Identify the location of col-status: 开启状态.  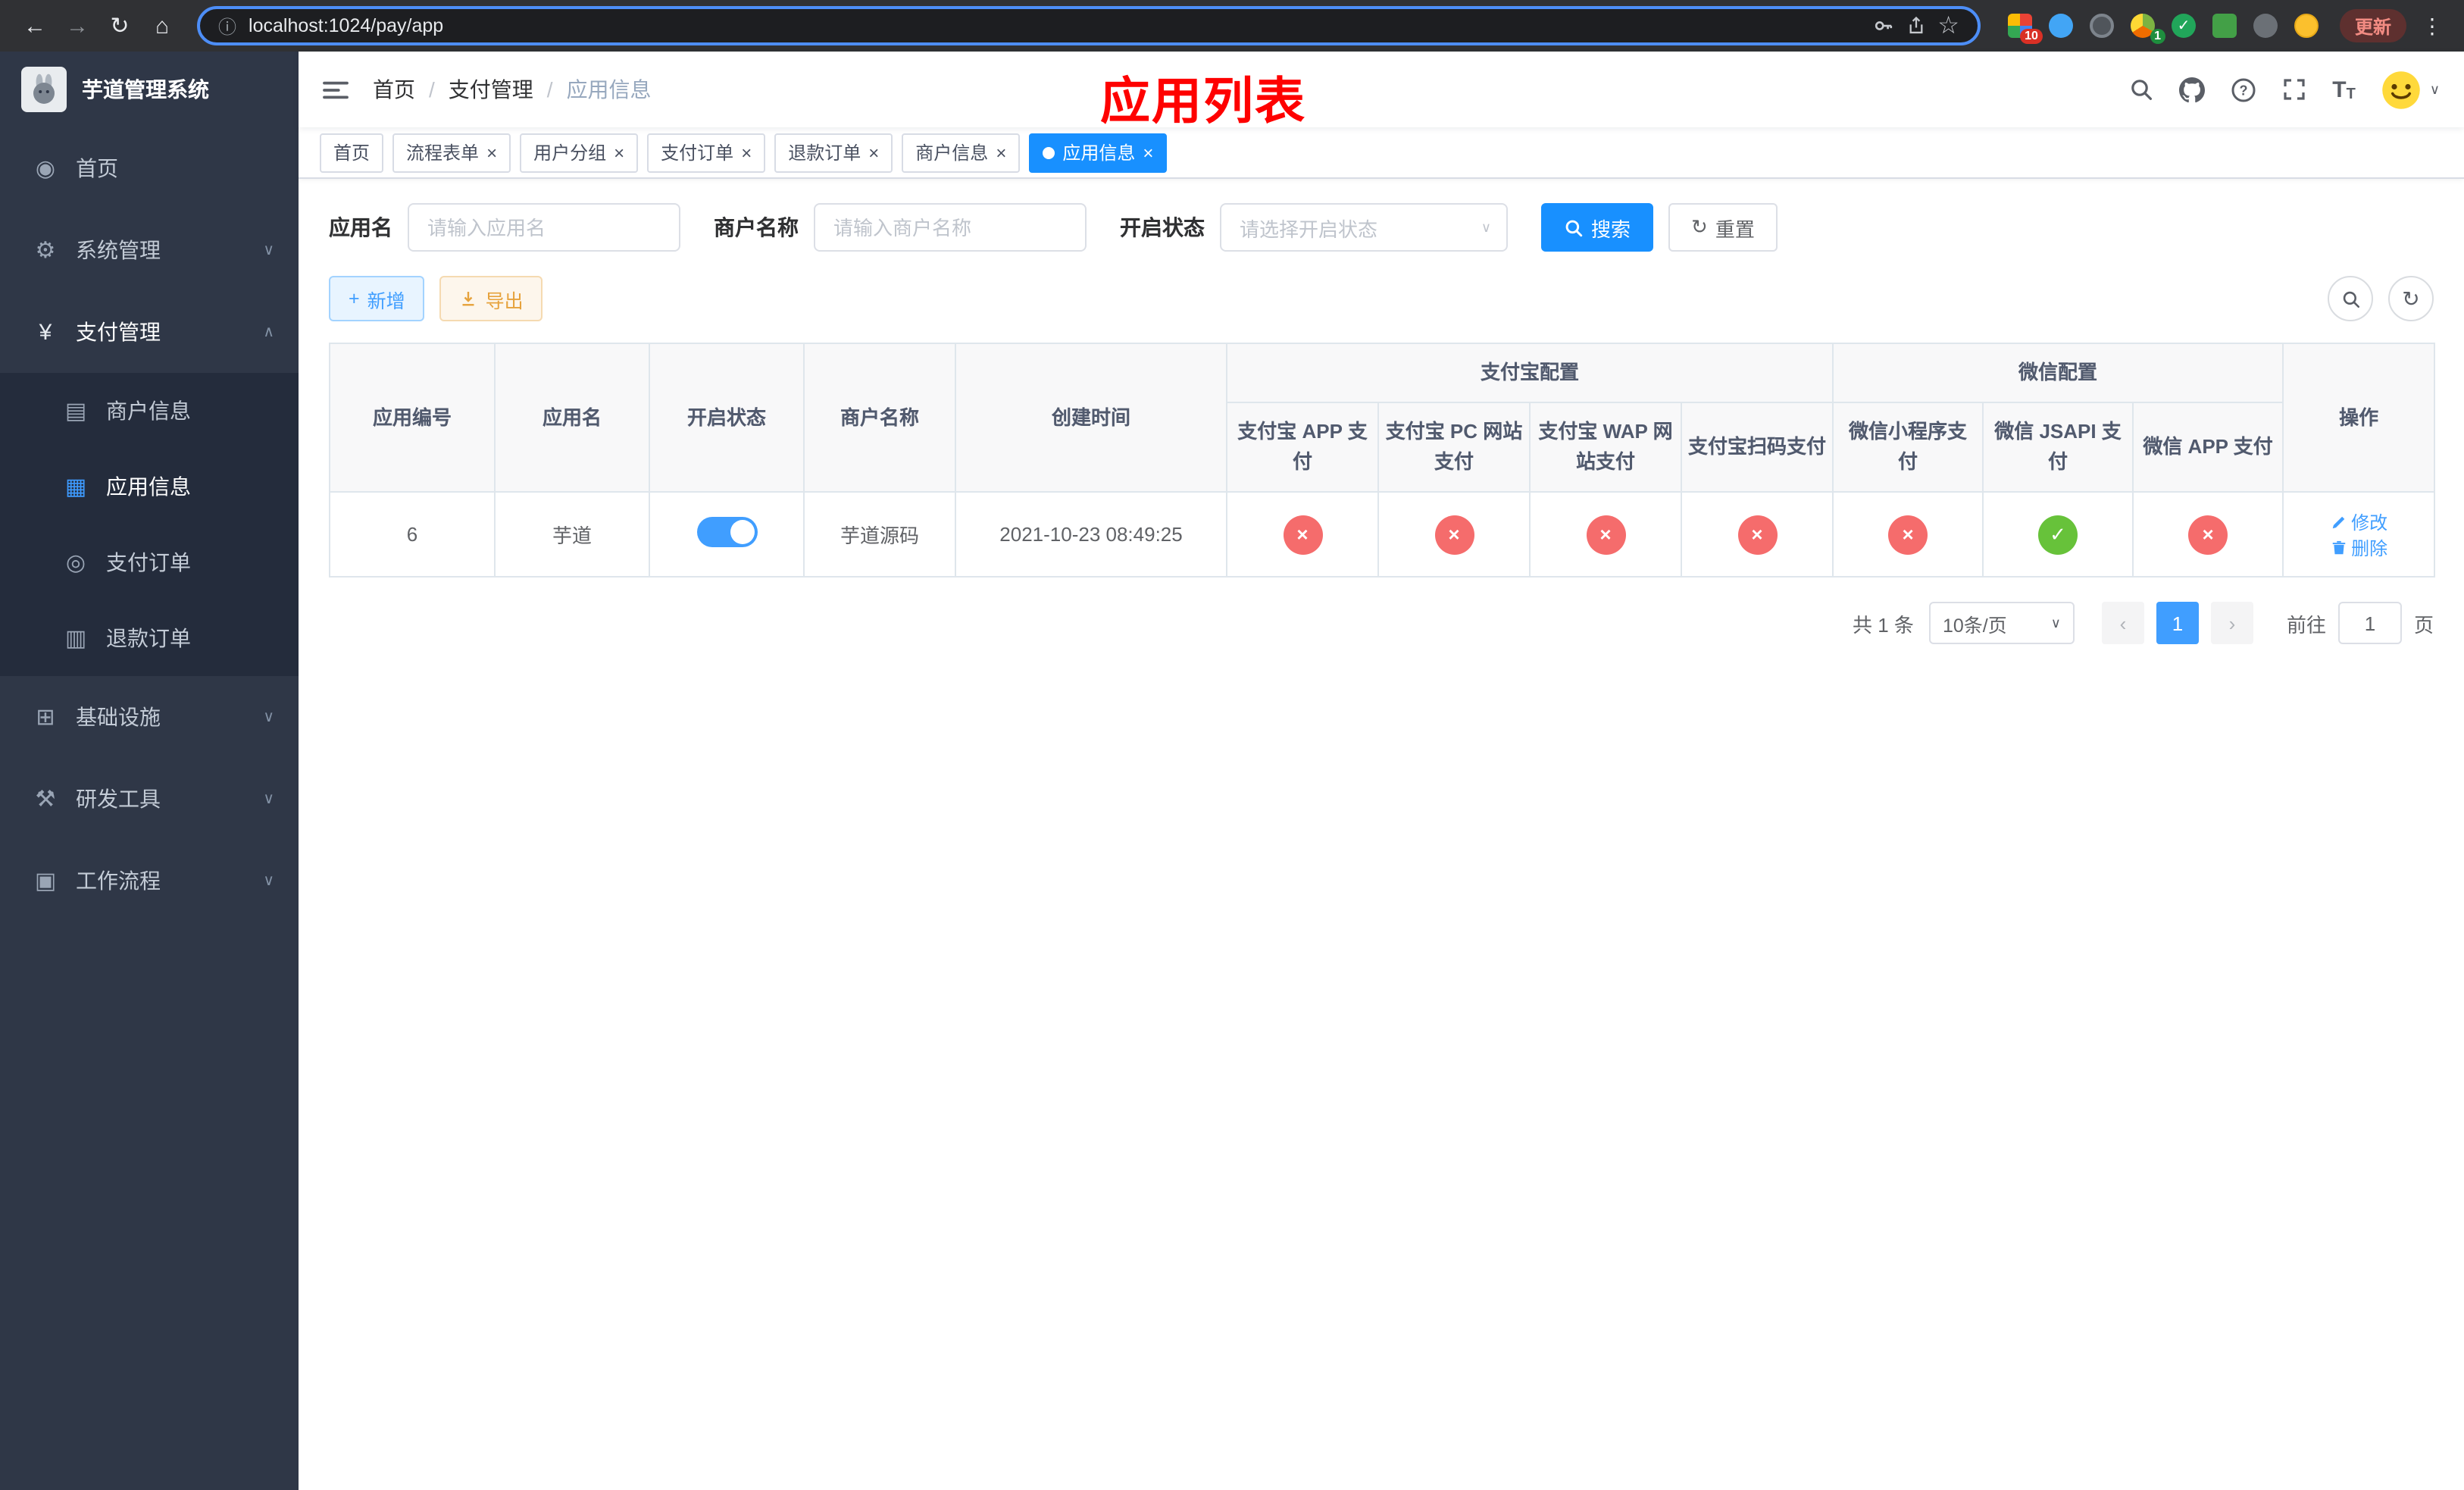
(727, 418).